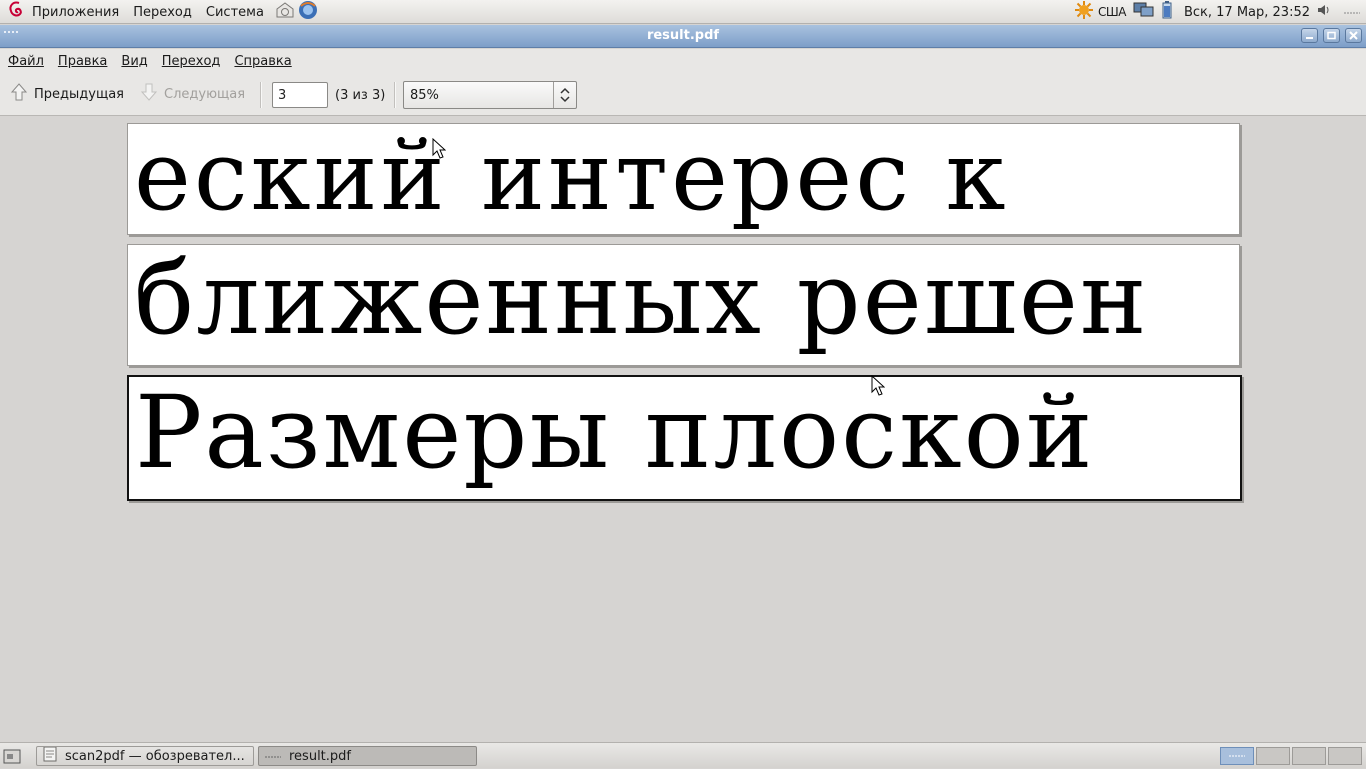  Describe the element at coordinates (235, 12) in the screenshot. I see `system-menu: Система` at that location.